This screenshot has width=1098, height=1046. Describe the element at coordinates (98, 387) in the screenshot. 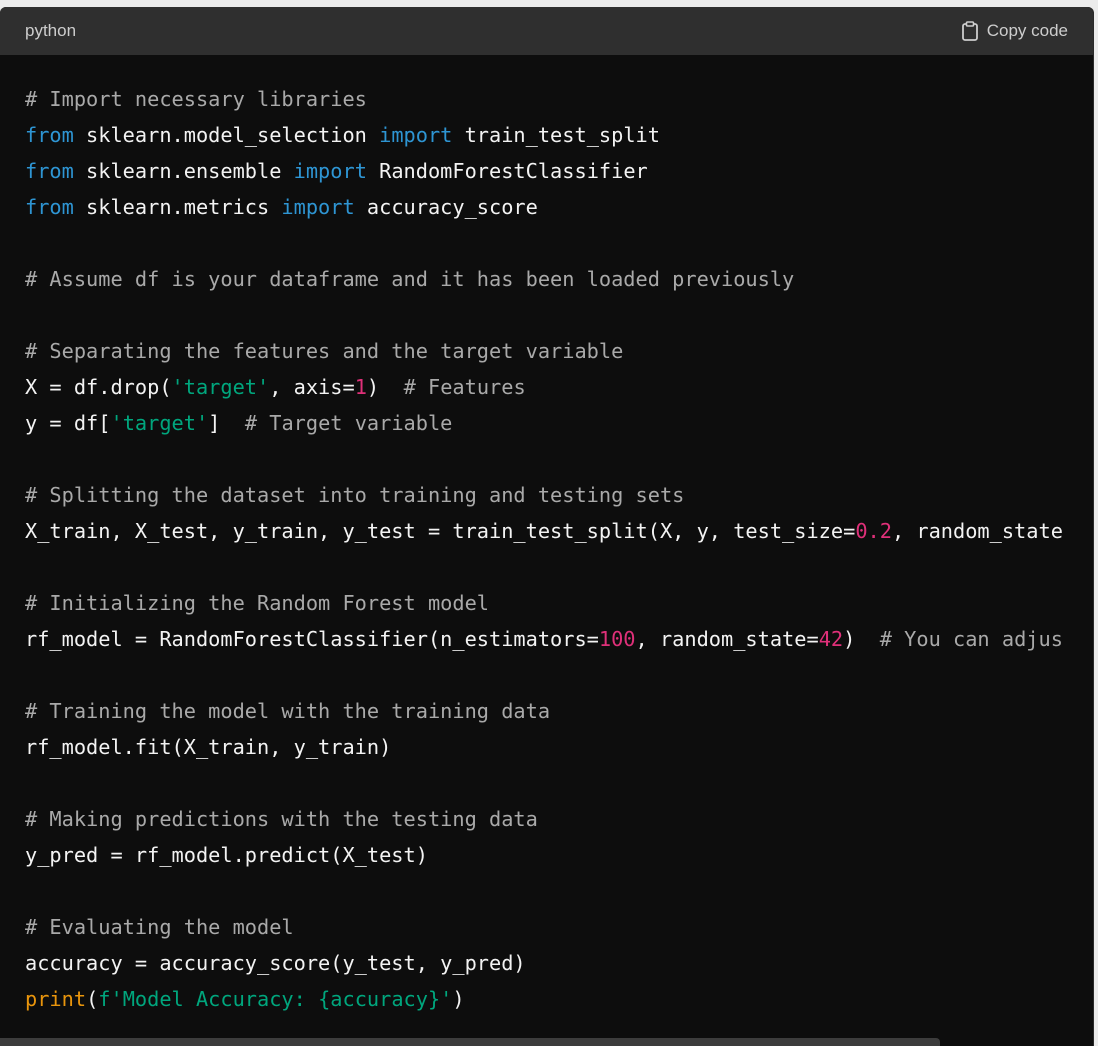

I see `code-token: X = df.drop(` at that location.